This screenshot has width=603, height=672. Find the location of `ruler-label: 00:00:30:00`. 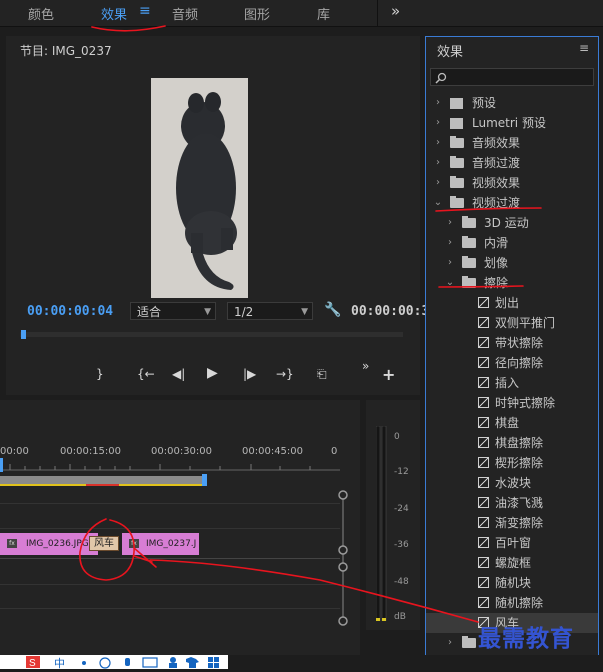

ruler-label: 00:00:30:00 is located at coordinates (182, 451).